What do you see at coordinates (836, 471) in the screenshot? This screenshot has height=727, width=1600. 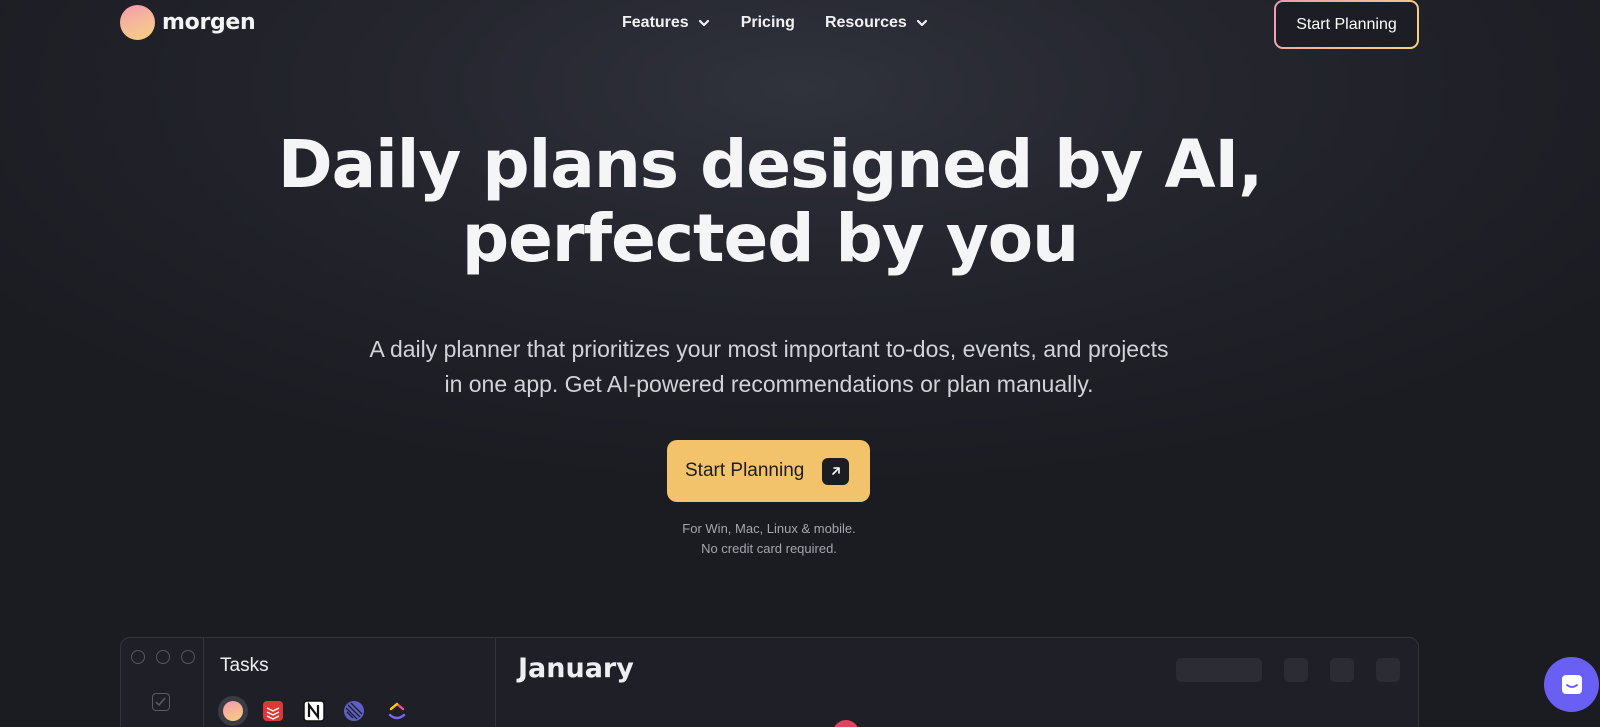 I see `arrow-up-right-icon` at bounding box center [836, 471].